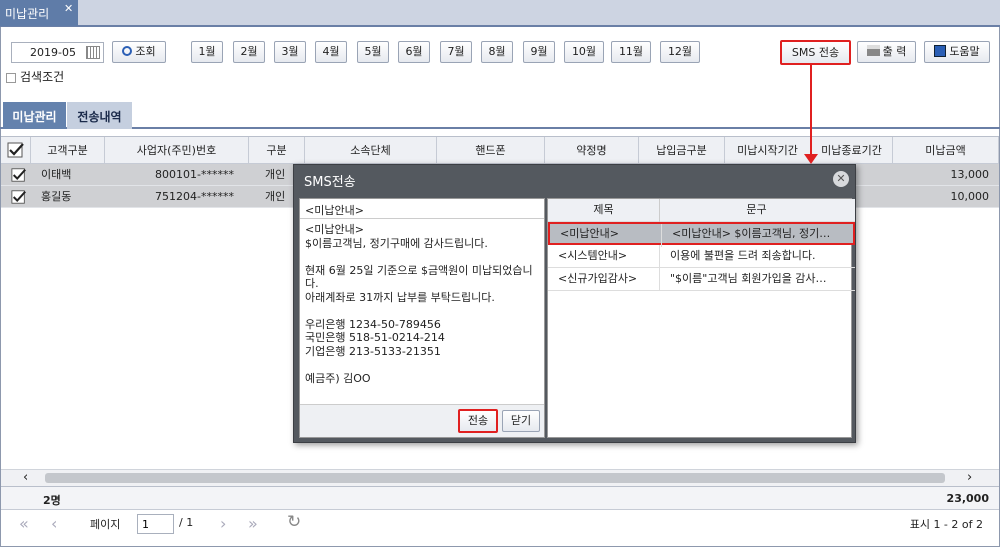 This screenshot has width=1000, height=547. I want to click on search-condition-checkbox, so click(11, 77).